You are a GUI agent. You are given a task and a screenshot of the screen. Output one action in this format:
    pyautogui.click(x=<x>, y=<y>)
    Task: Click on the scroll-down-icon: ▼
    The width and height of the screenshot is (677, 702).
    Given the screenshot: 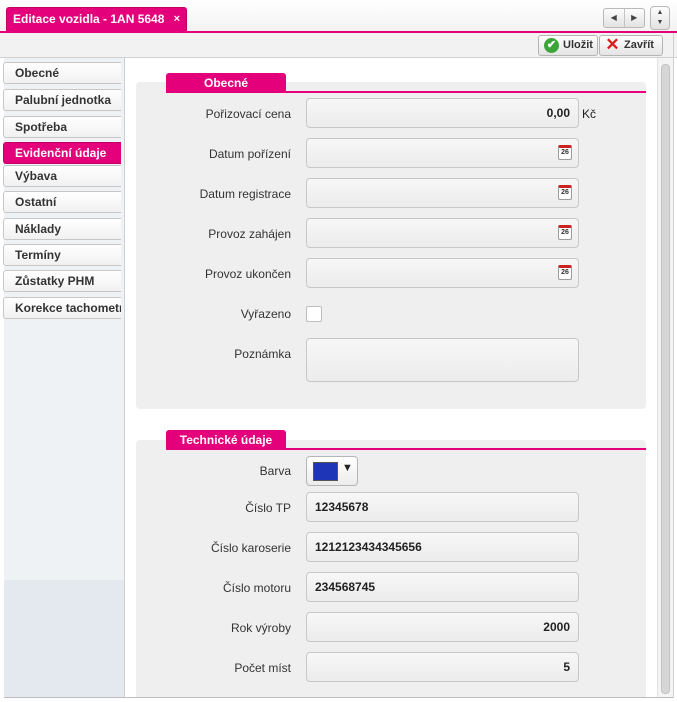 What is the action you would take?
    pyautogui.click(x=660, y=23)
    